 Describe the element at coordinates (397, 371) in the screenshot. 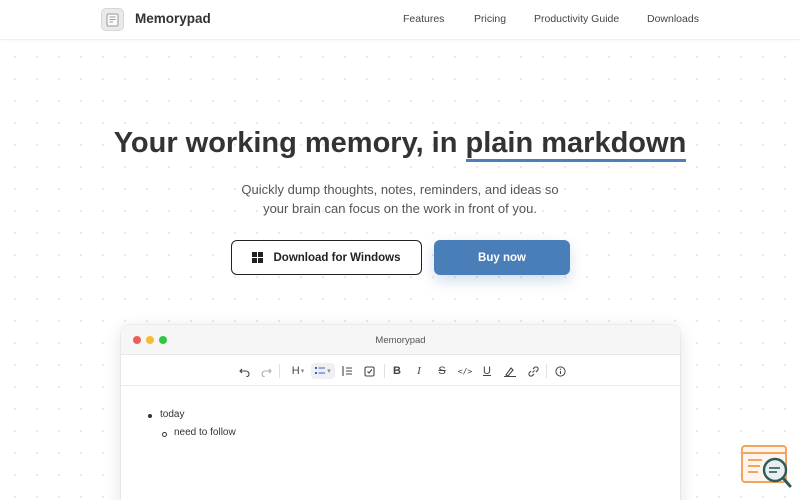

I see `bold-icon: B` at that location.